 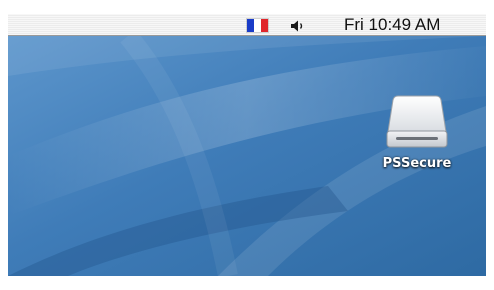 I want to click on menu-bar: Fri 10:49 AM, so click(x=247, y=25).